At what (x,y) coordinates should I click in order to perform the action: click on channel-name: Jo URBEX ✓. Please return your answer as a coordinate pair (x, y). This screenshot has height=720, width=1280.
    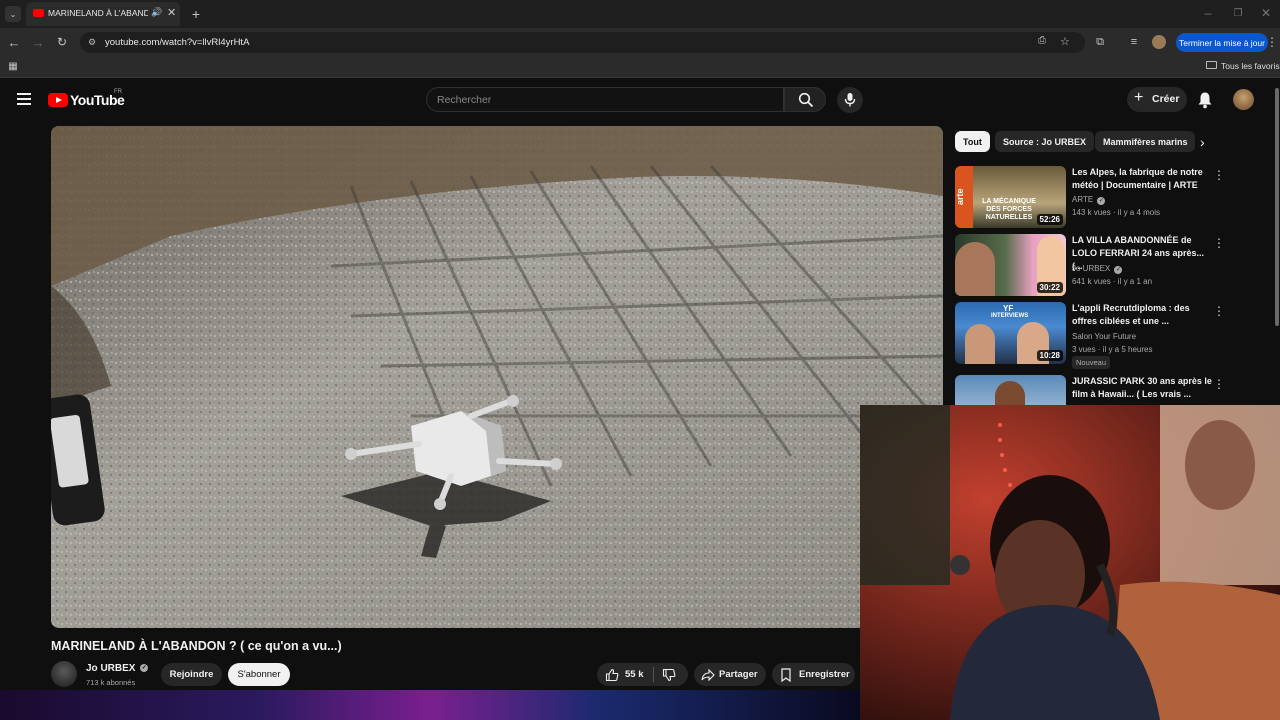
    Looking at the image, I should click on (117, 668).